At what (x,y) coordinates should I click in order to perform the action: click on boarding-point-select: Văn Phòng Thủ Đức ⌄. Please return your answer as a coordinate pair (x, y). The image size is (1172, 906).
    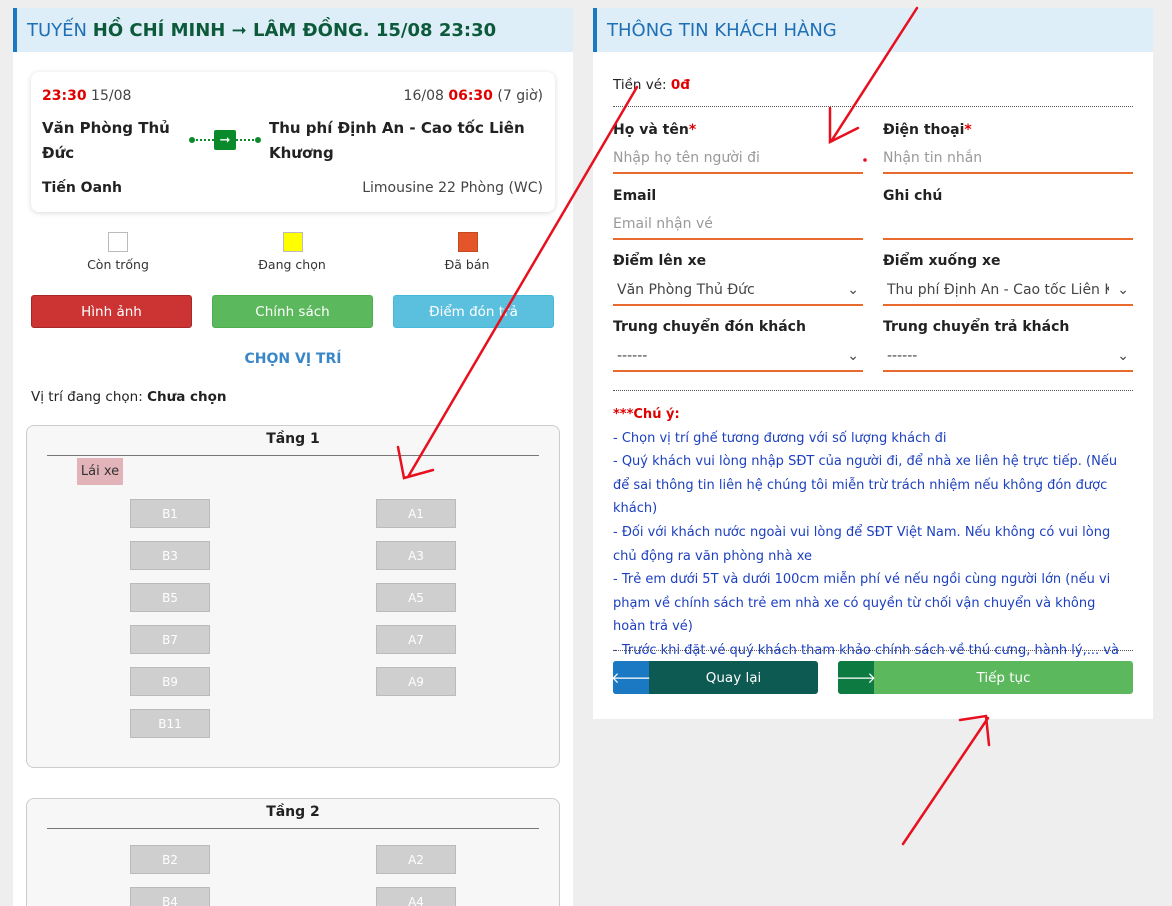
    Looking at the image, I should click on (738, 291).